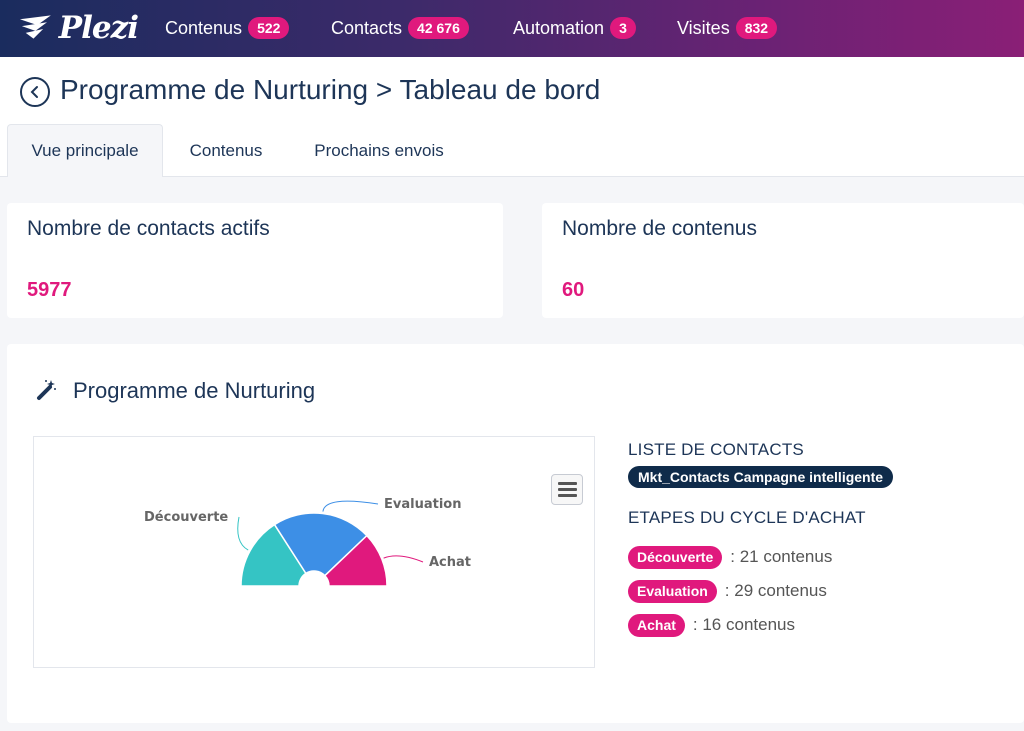 Image resolution: width=1024 pixels, height=731 pixels. I want to click on active-contacts-card: Nombre de contacts actifs 5977, so click(255, 260).